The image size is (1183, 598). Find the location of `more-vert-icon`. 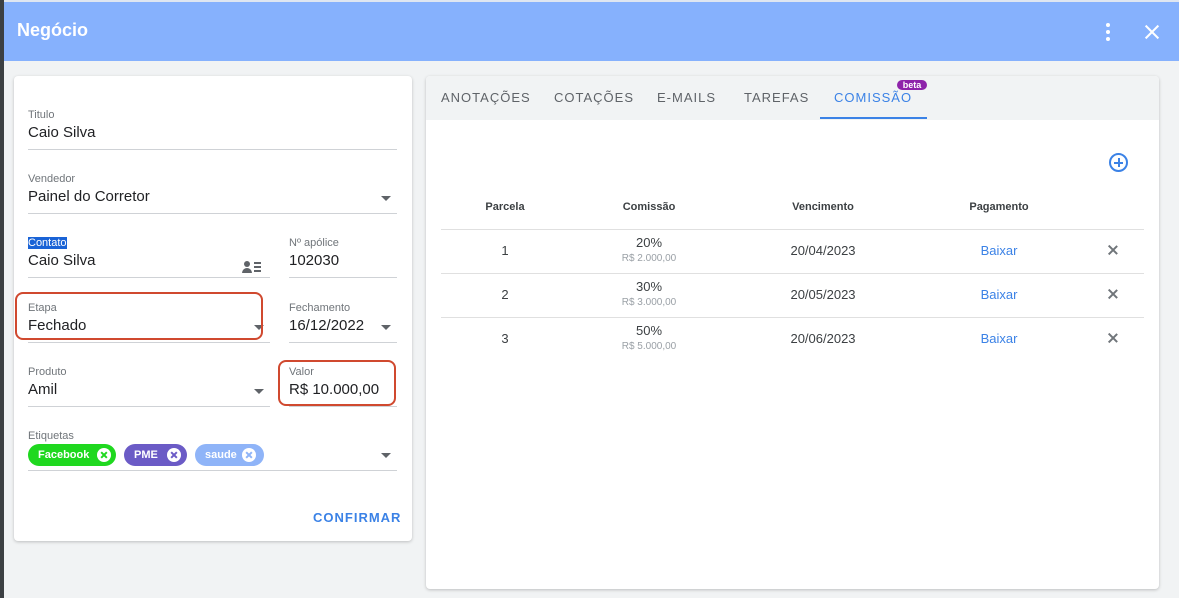

more-vert-icon is located at coordinates (1108, 32).